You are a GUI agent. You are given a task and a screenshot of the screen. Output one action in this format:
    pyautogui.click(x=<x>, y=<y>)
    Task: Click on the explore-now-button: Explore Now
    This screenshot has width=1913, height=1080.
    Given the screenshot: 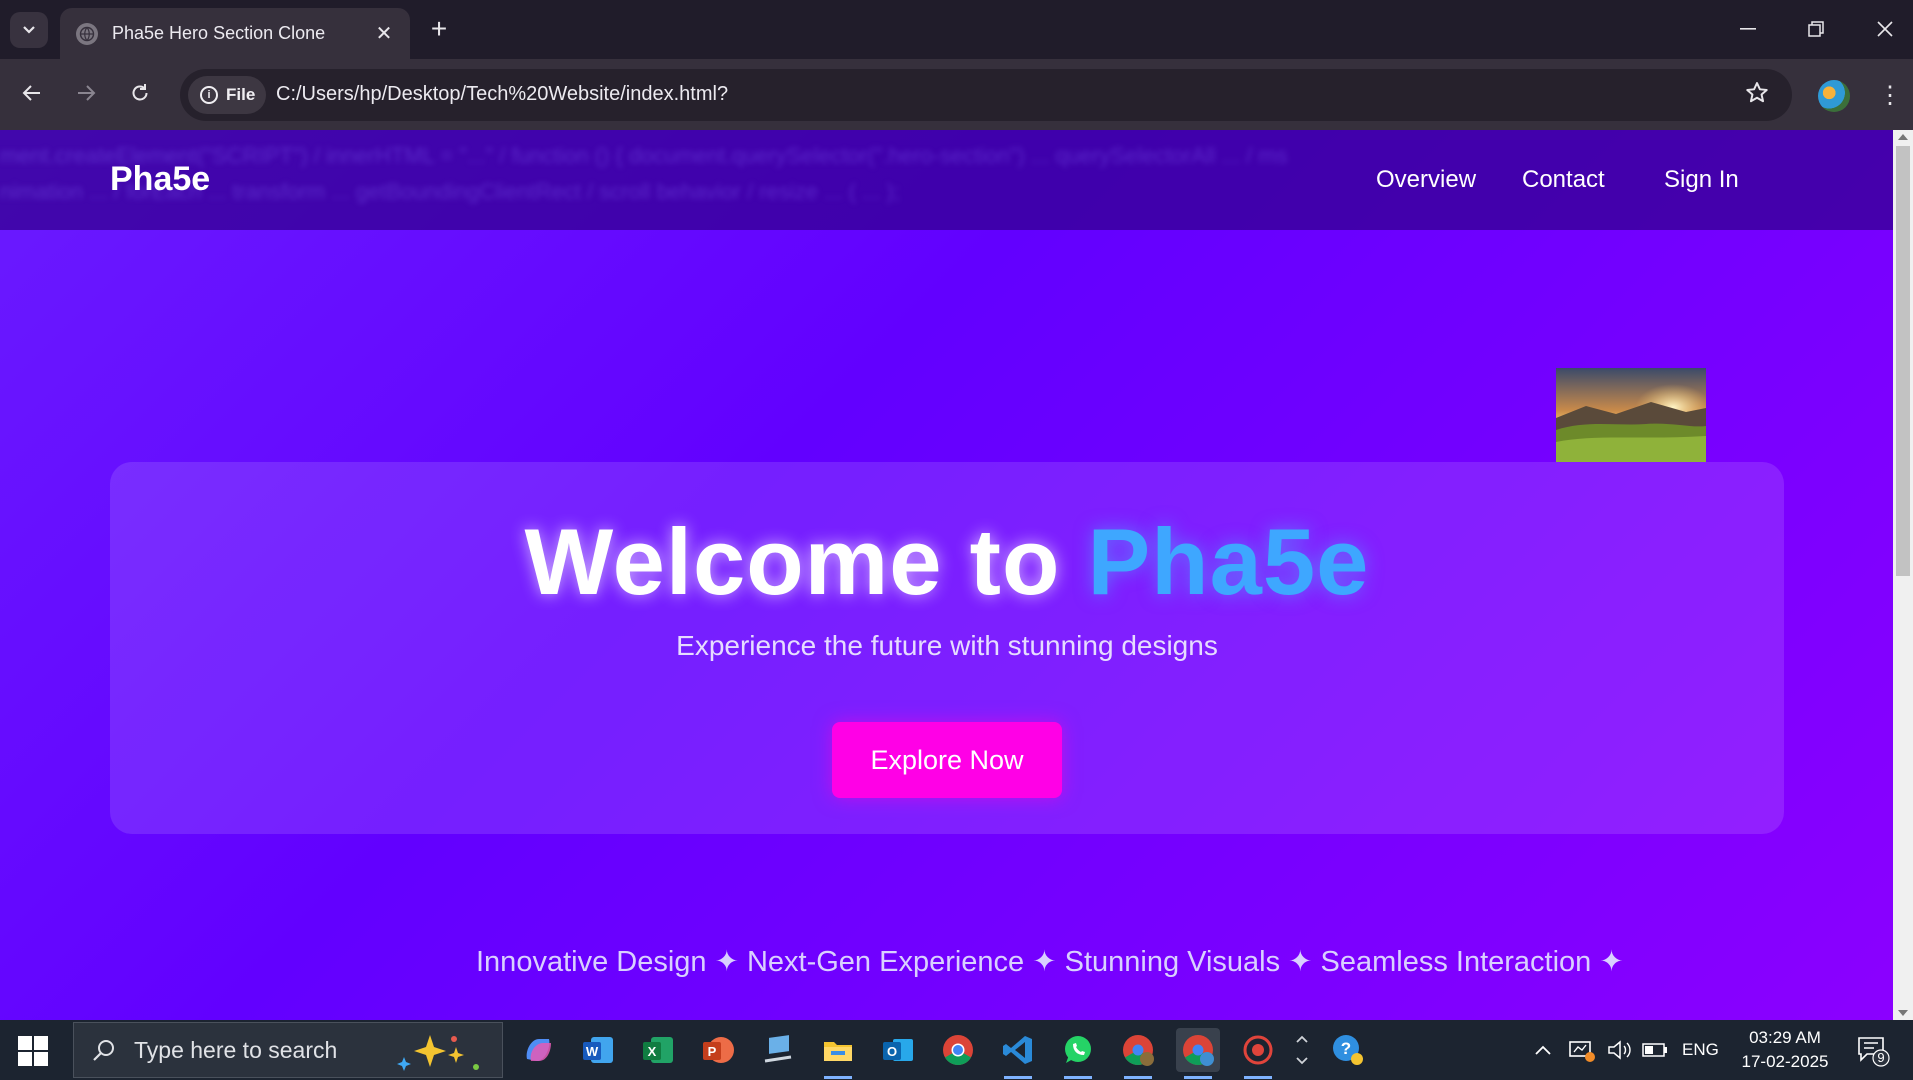 What is the action you would take?
    pyautogui.click(x=947, y=760)
    